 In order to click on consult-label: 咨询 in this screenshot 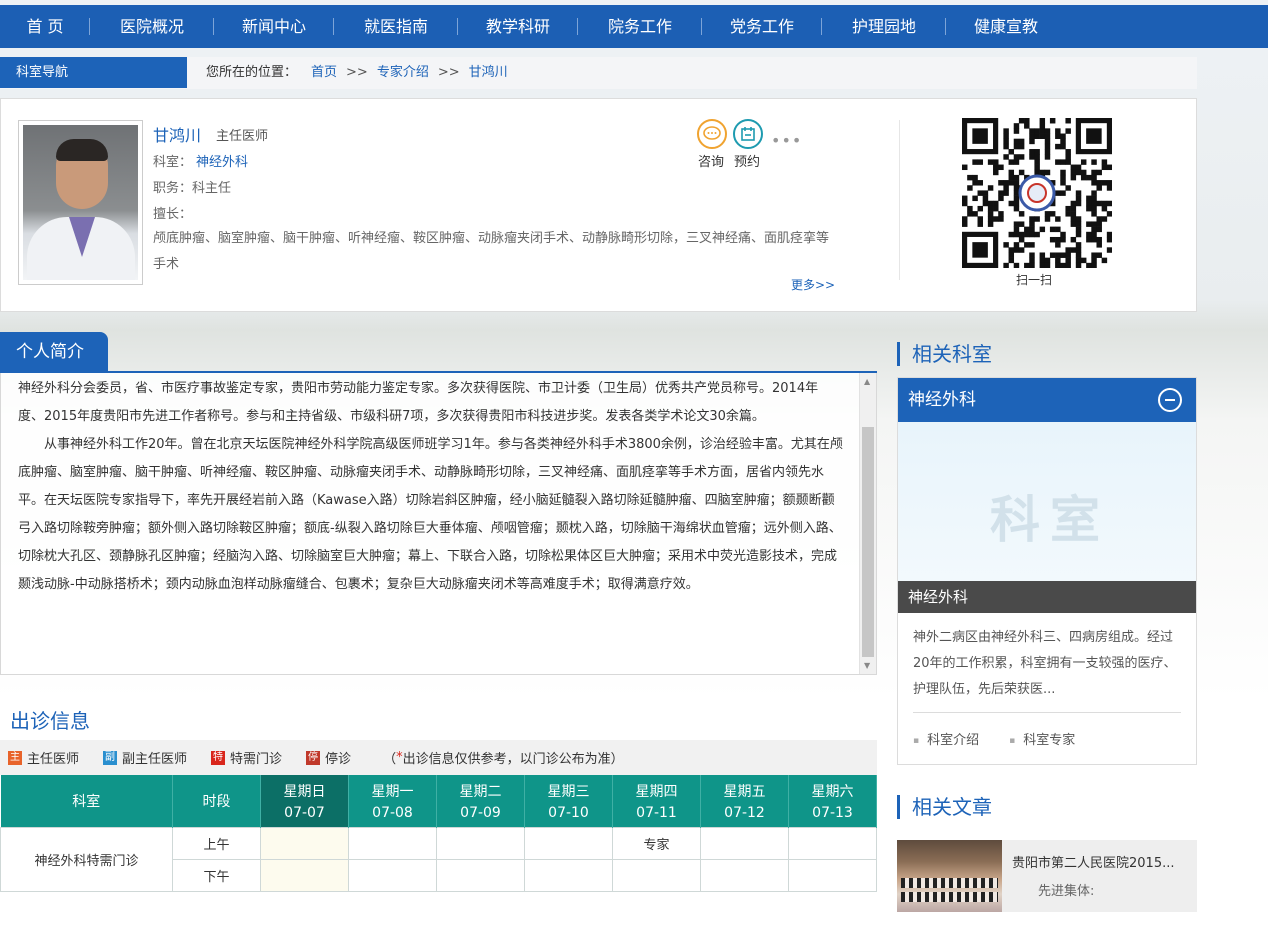, I will do `click(711, 160)`.